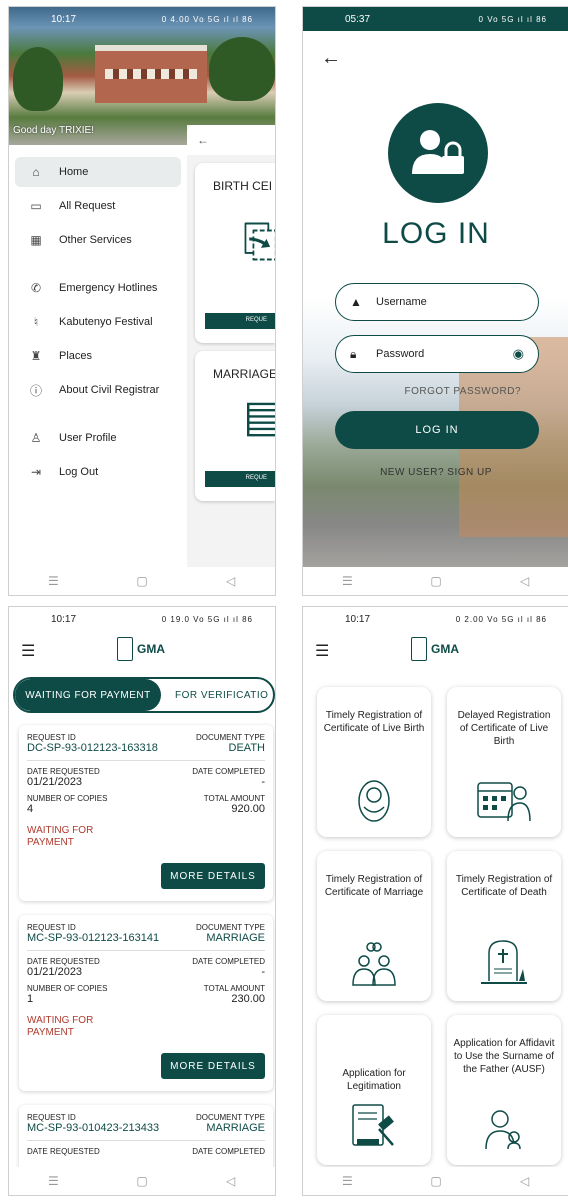  Describe the element at coordinates (98, 390) in the screenshot. I see `menu-item-about-civil-registrar: ⓘ About Civil Registrar` at that location.